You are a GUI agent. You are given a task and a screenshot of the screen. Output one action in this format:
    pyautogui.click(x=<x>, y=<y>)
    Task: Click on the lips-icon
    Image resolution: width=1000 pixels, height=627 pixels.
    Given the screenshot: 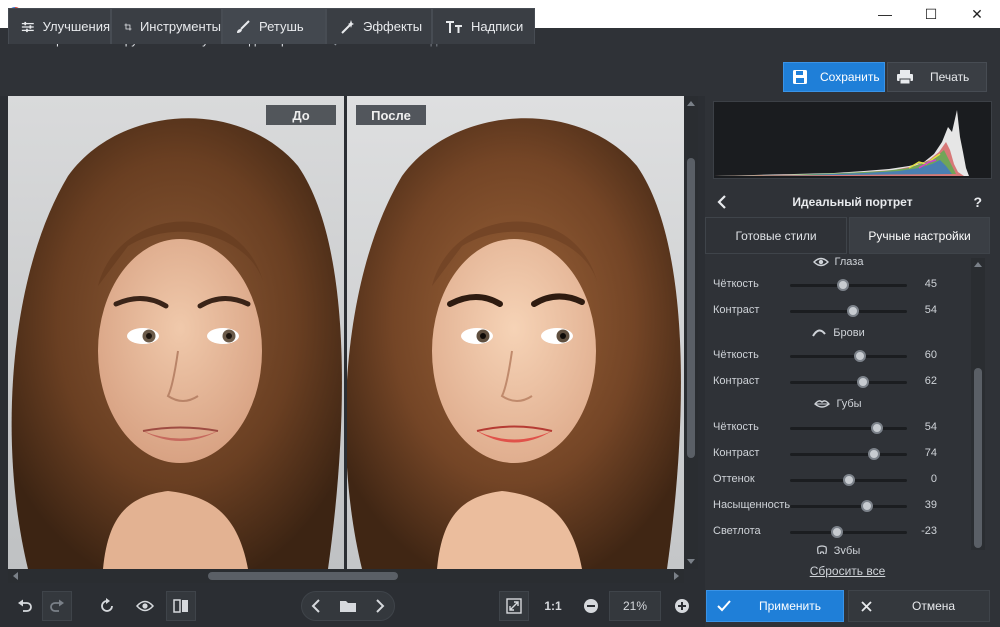 What is the action you would take?
    pyautogui.click(x=822, y=404)
    